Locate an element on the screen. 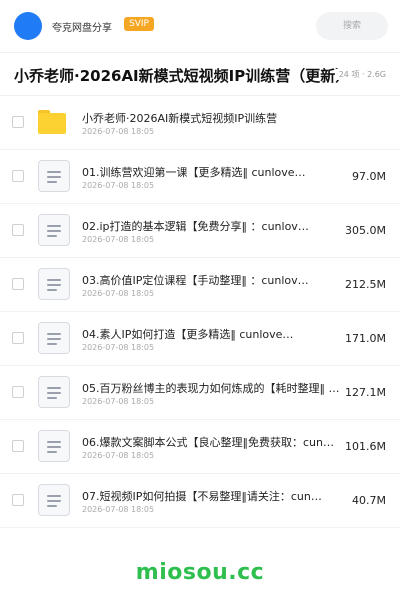 The width and height of the screenshot is (400, 600). item-size: 101.6M is located at coordinates (365, 446).